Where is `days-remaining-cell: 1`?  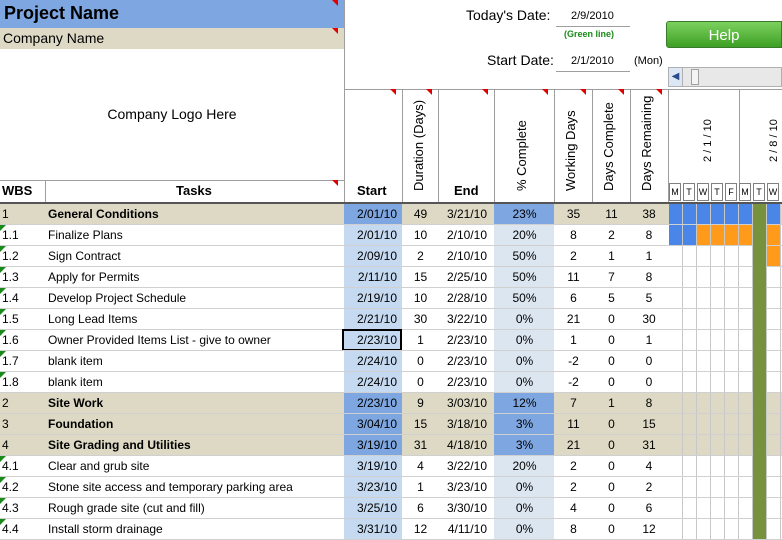
days-remaining-cell: 1 is located at coordinates (649, 256).